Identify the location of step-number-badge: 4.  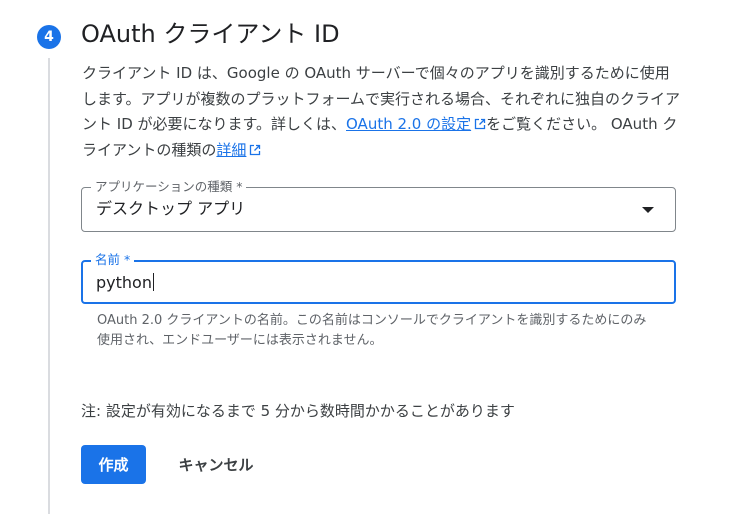
(49, 37).